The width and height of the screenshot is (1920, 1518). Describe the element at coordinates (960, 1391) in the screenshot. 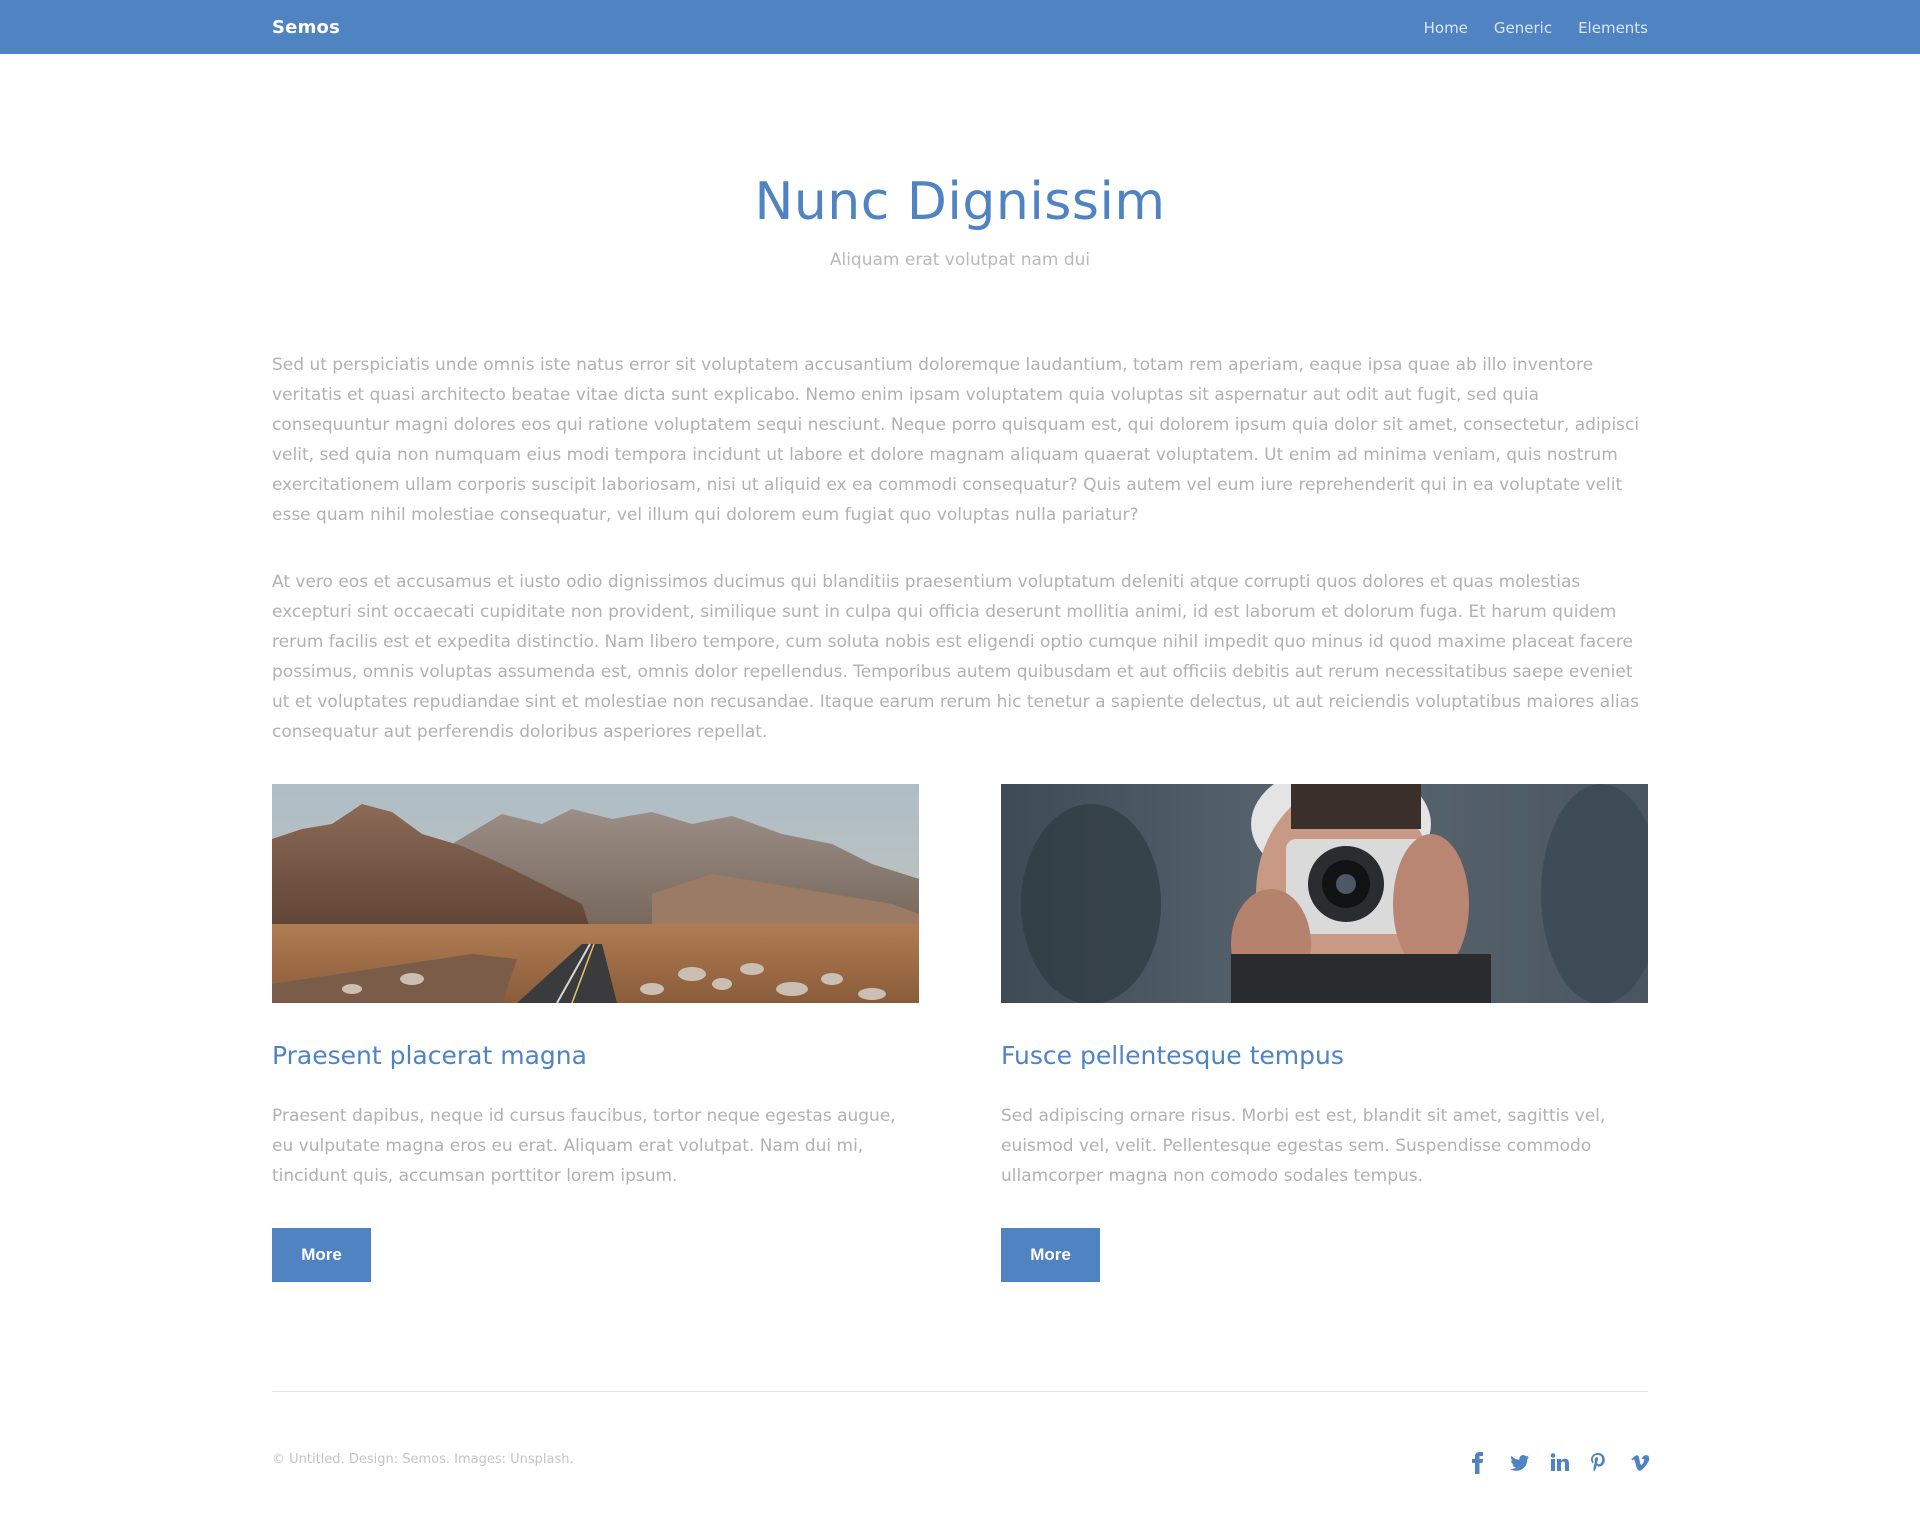

I see `footer-divider` at that location.